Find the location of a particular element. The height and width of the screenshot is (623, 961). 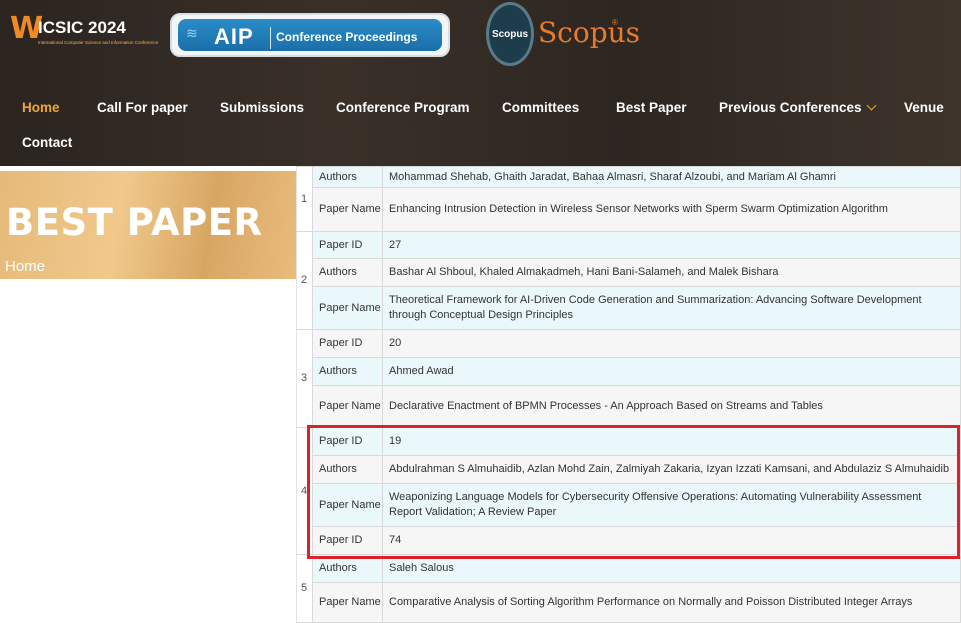

table-row: Paper ID 74 is located at coordinates (629, 540).